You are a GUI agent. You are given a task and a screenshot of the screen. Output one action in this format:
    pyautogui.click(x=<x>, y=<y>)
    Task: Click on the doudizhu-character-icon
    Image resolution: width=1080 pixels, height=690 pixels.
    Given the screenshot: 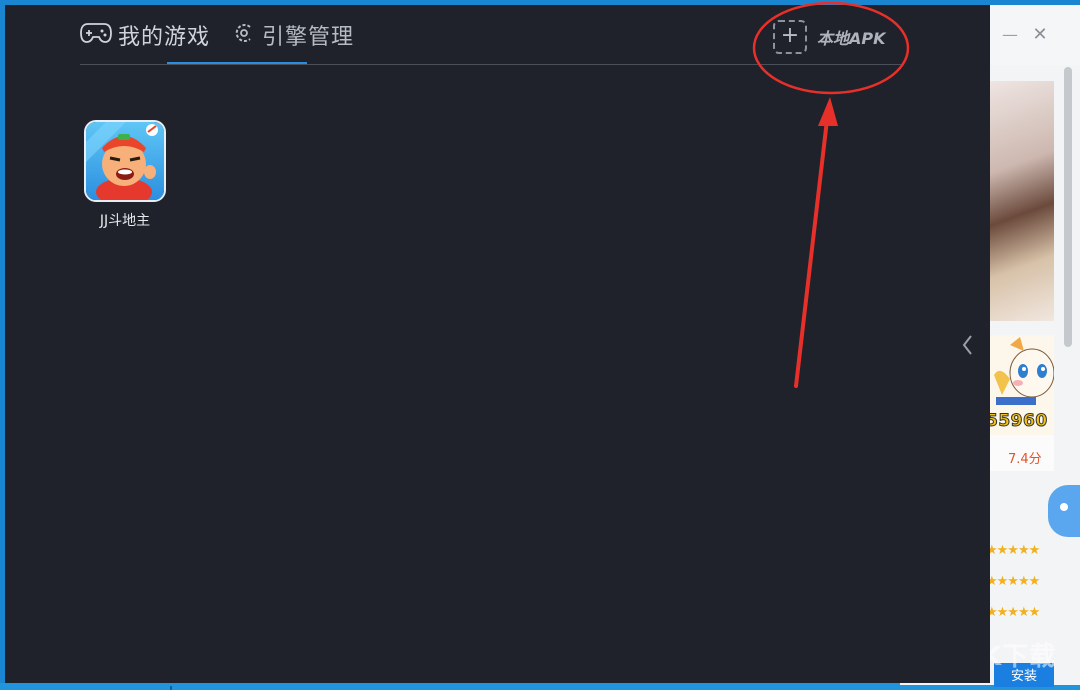 What is the action you would take?
    pyautogui.click(x=125, y=161)
    